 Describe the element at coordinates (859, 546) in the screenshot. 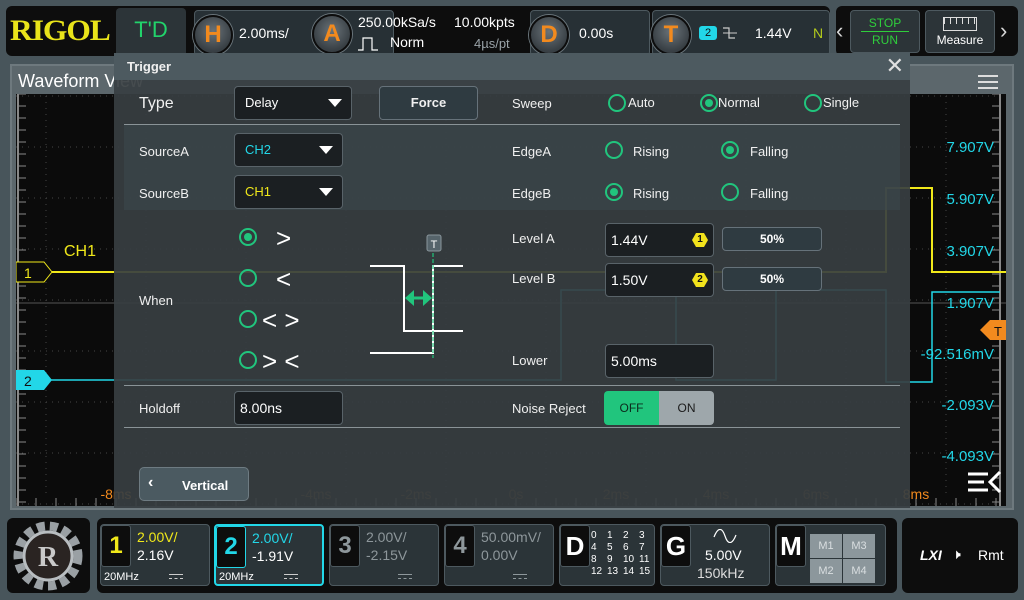

I see `math-m3-button: M3` at that location.